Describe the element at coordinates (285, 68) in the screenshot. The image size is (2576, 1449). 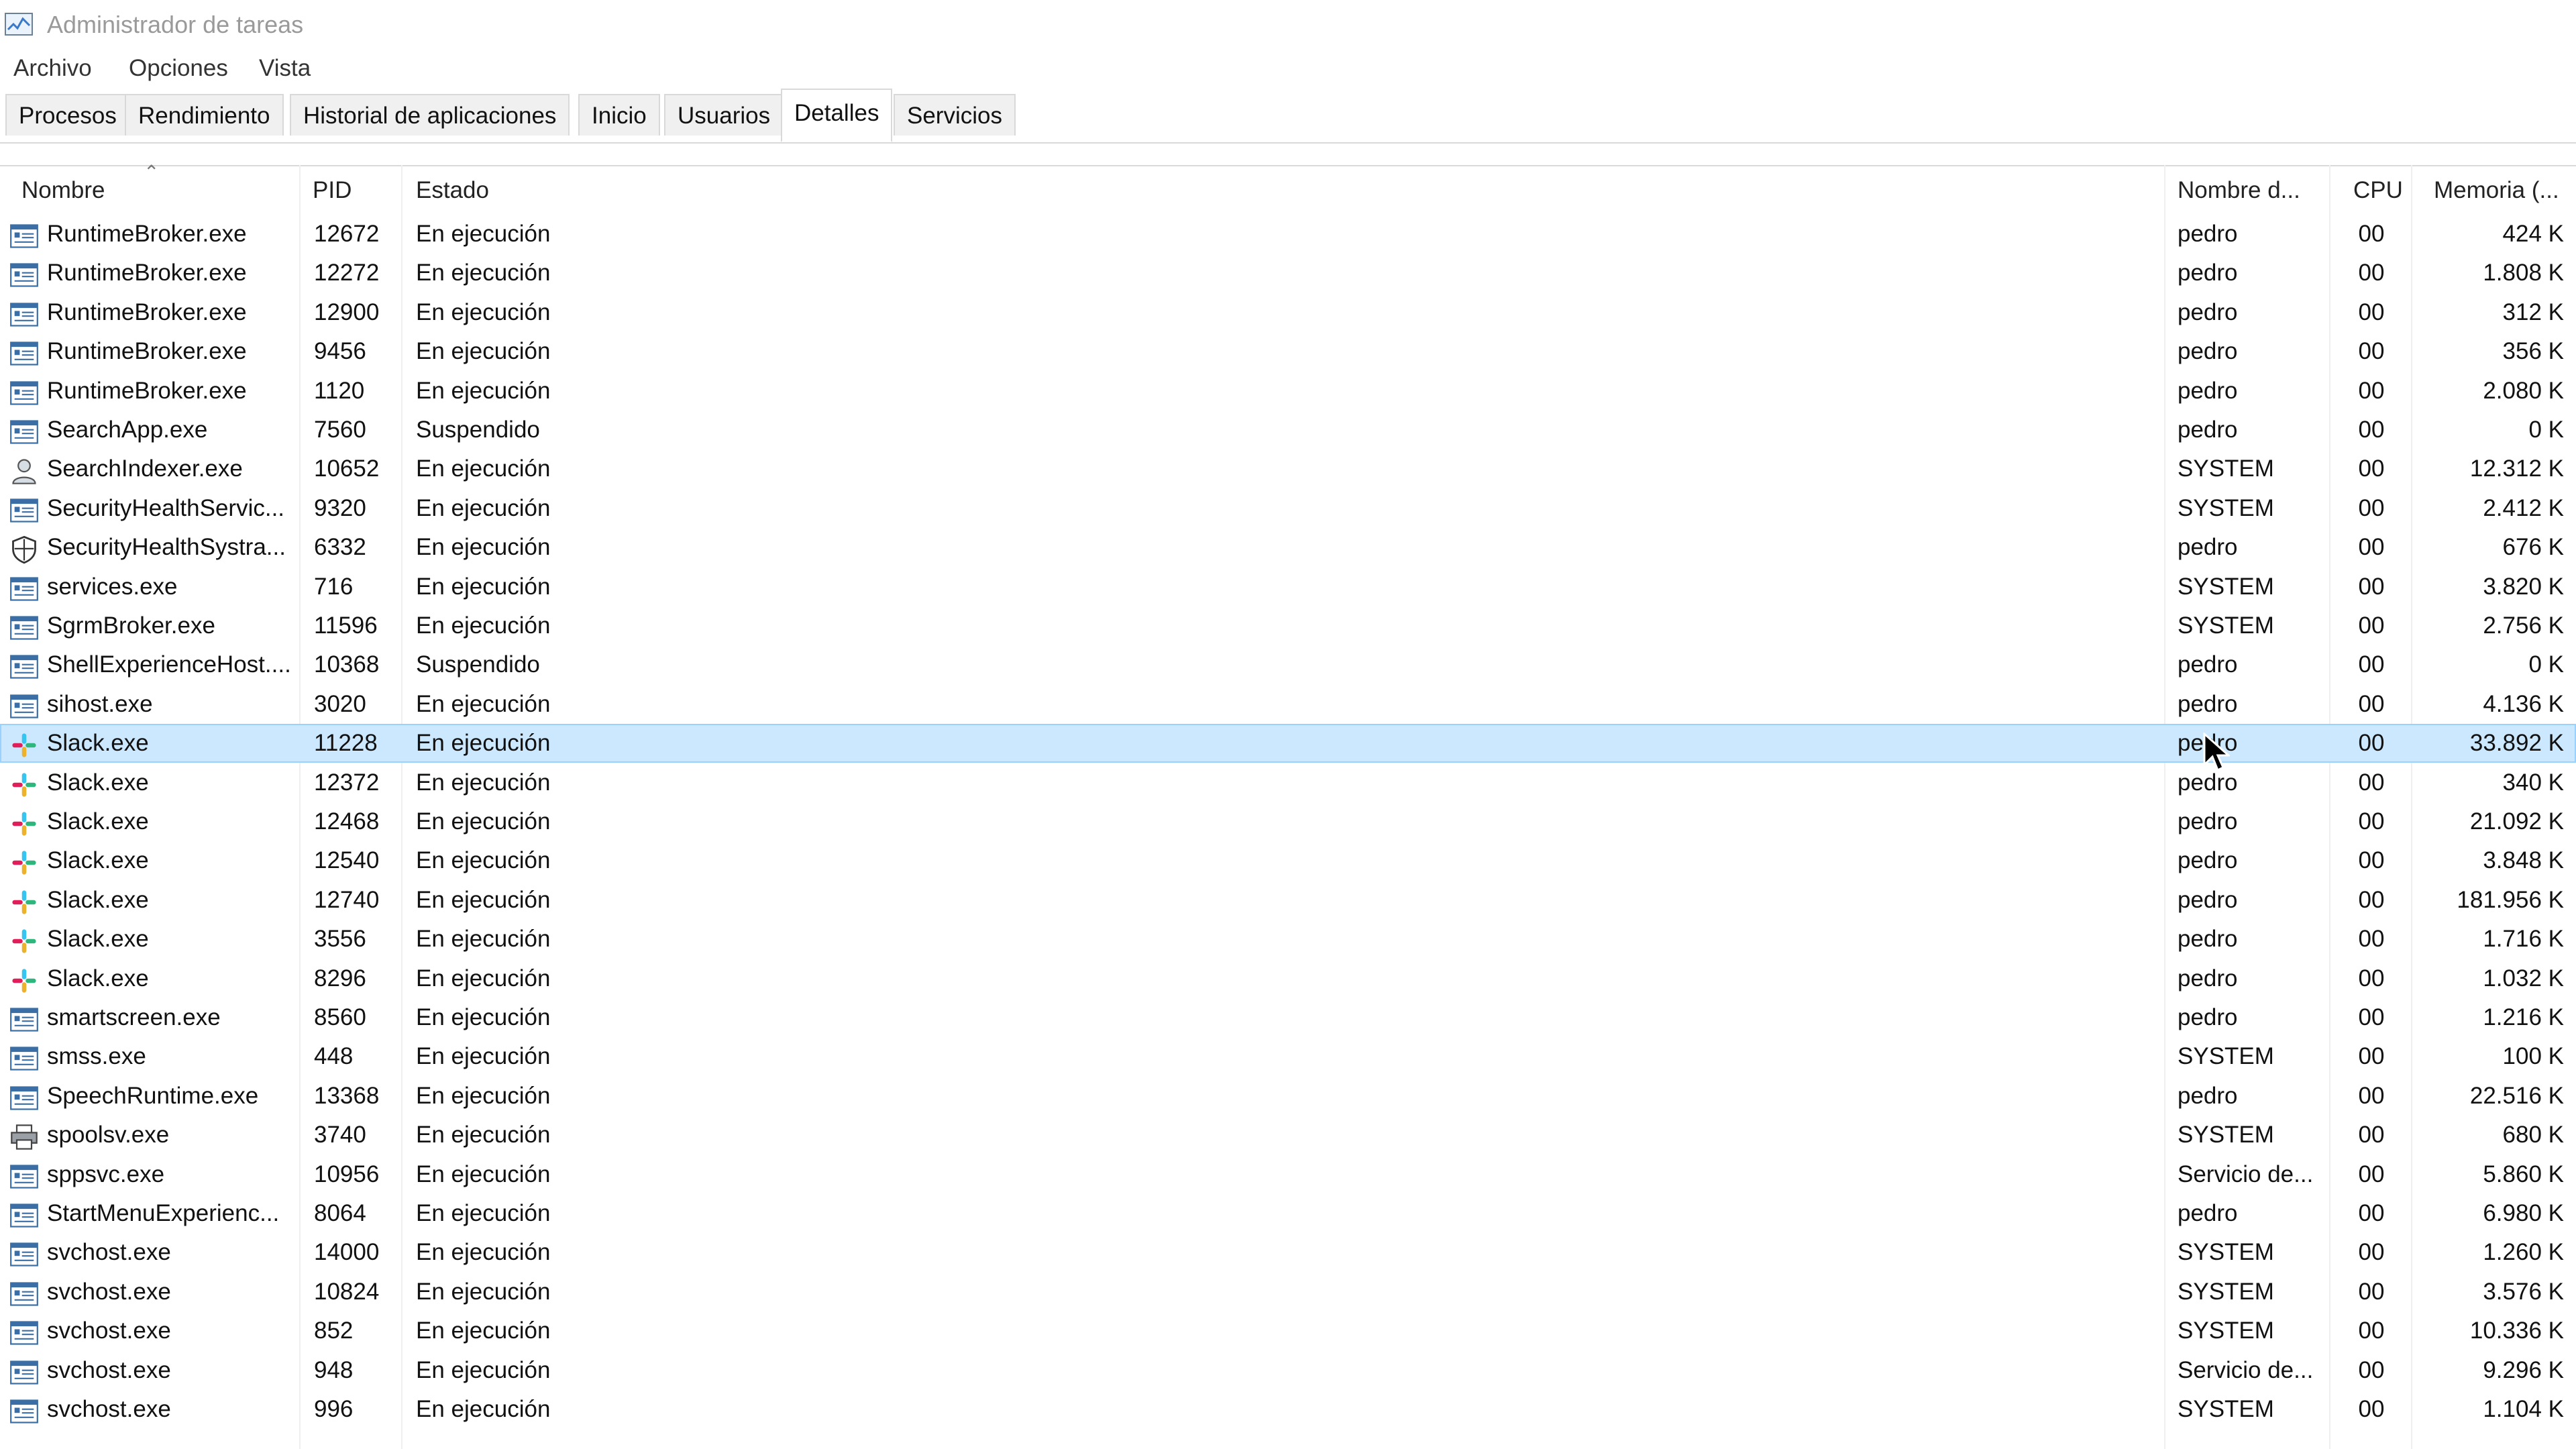
I see `menu-vista: Vista` at that location.